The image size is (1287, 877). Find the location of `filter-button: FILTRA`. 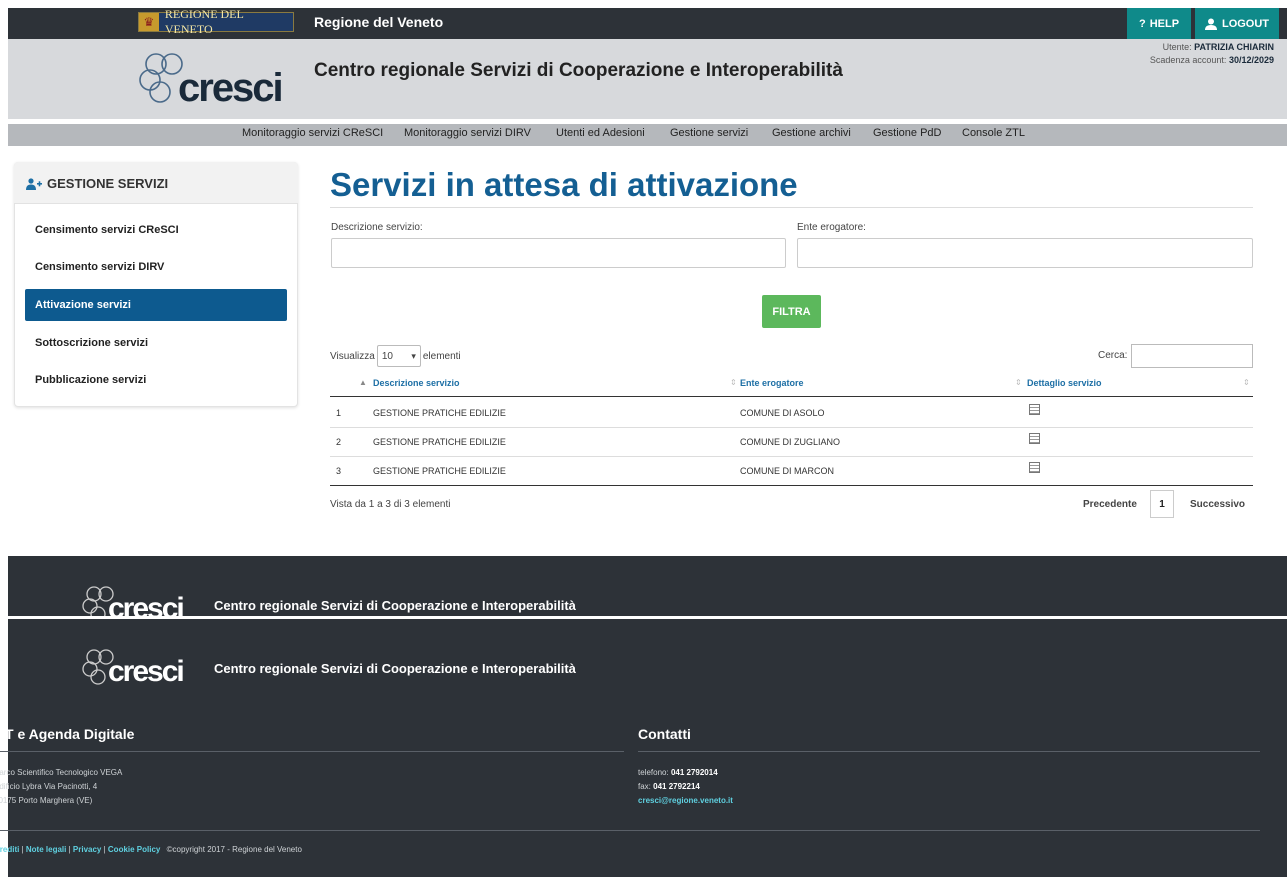

filter-button: FILTRA is located at coordinates (791, 311).